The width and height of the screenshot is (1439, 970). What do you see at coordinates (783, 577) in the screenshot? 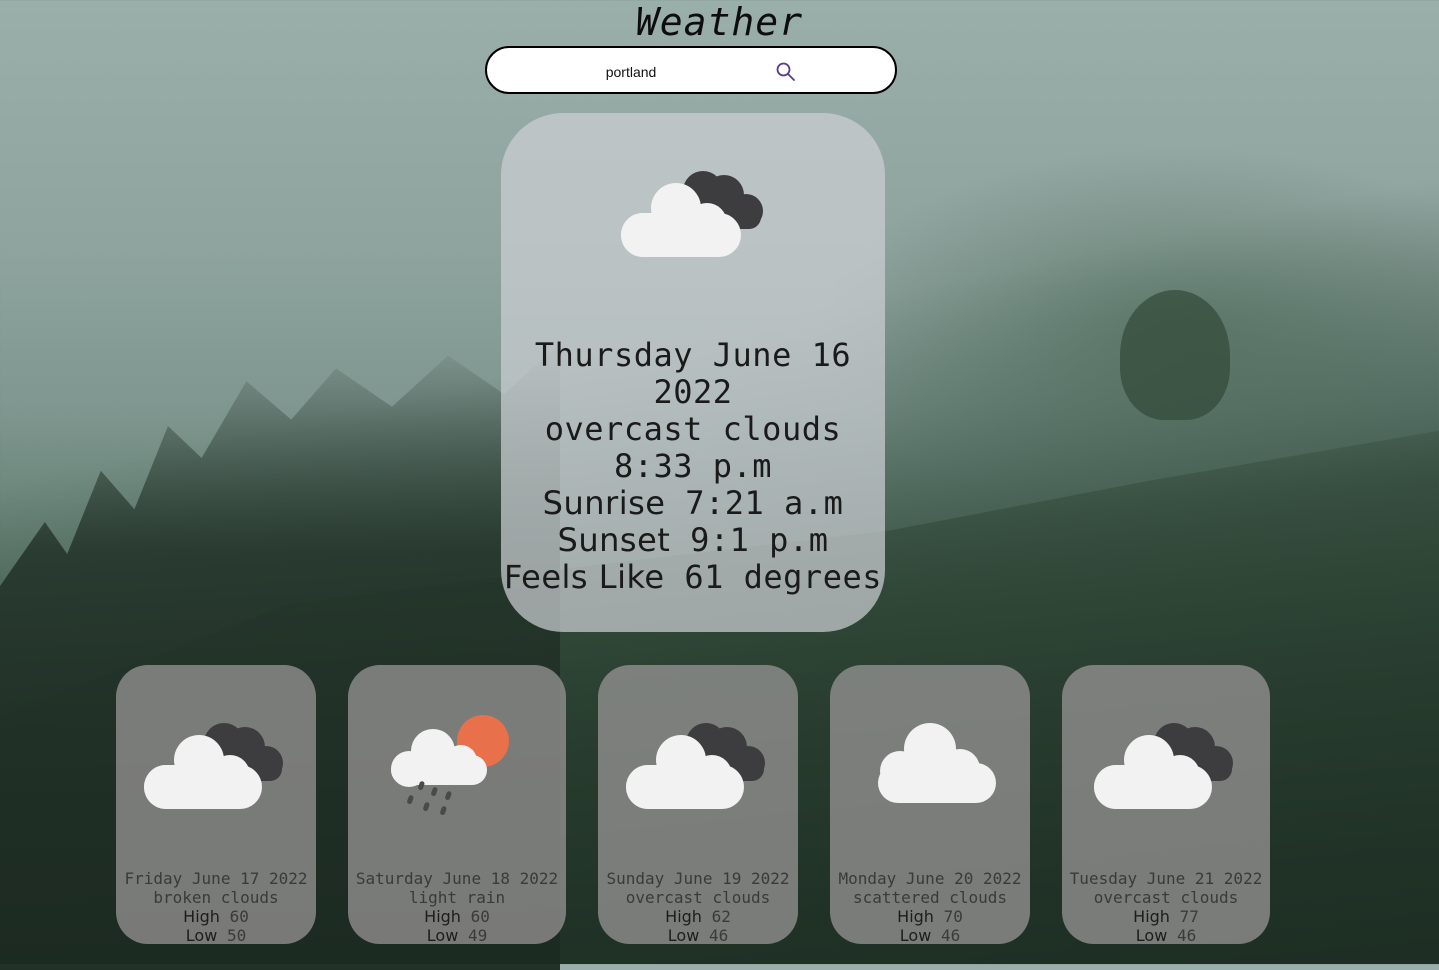
I see `feels-like-value: 61 degrees` at bounding box center [783, 577].